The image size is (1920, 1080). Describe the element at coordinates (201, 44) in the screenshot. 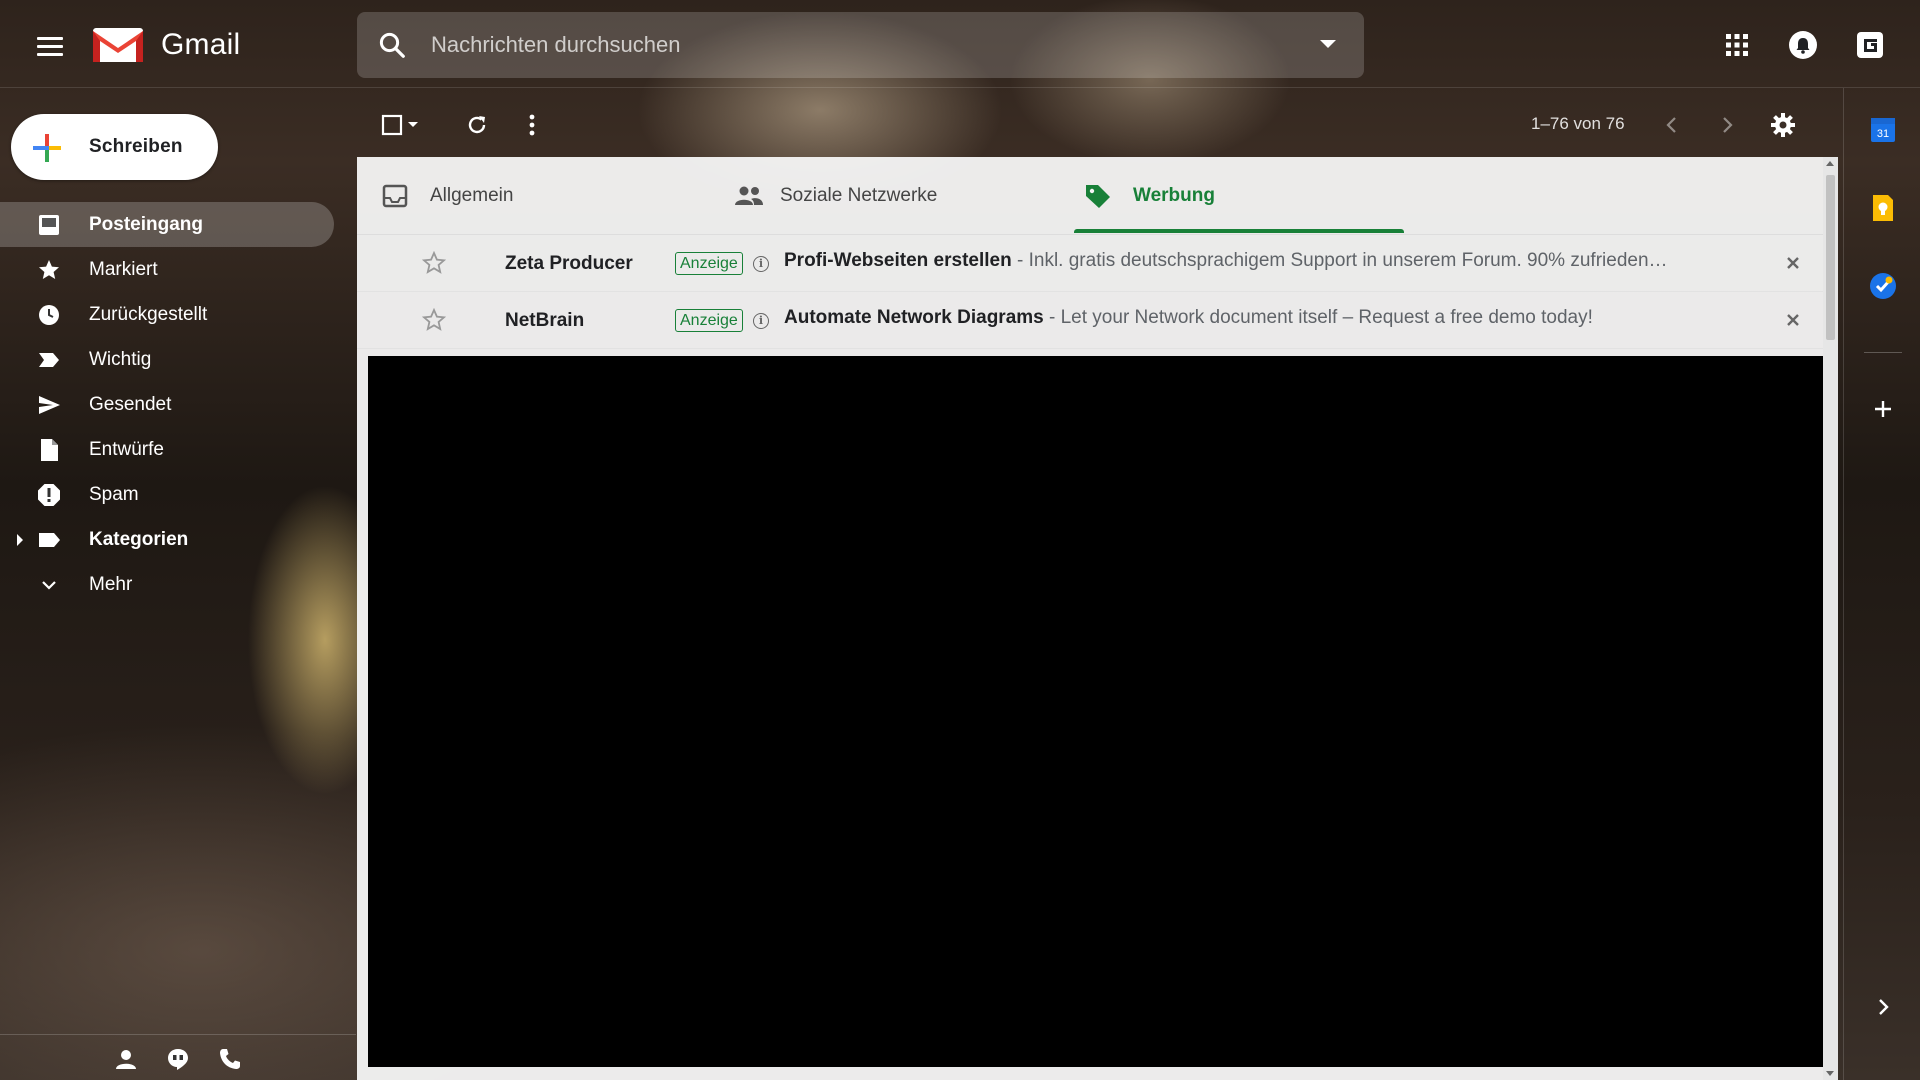

I see `gmail-wordmark: Gmail` at that location.